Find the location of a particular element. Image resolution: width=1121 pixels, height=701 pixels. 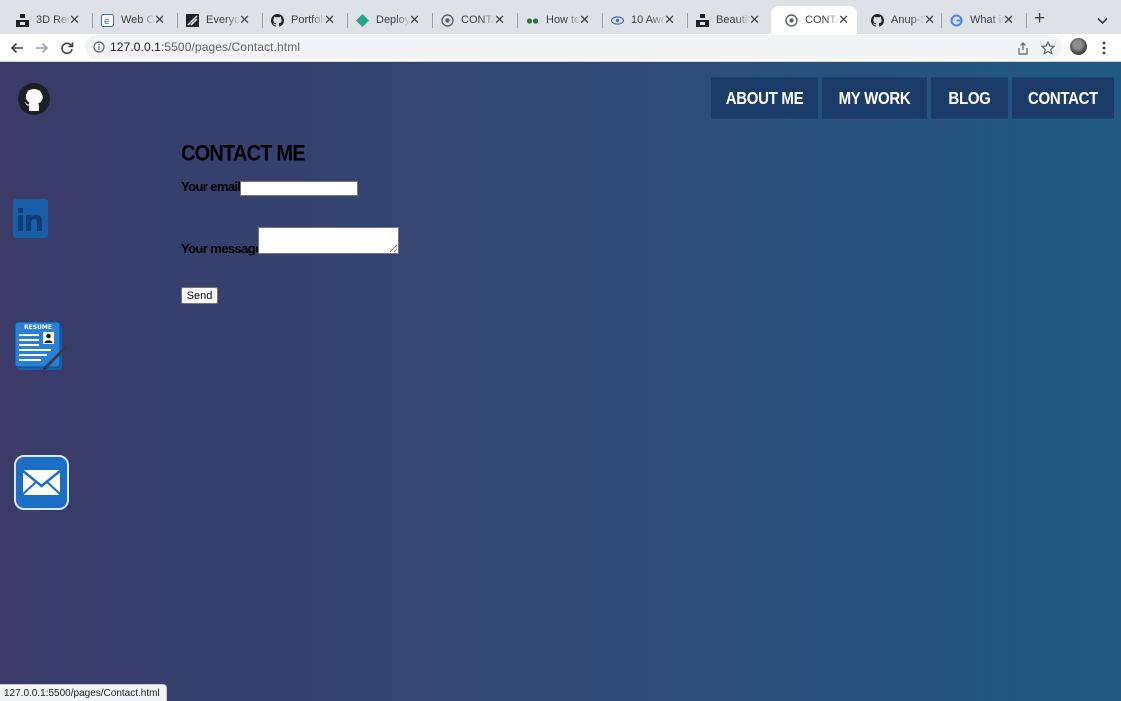

google-icon is located at coordinates (956, 20).